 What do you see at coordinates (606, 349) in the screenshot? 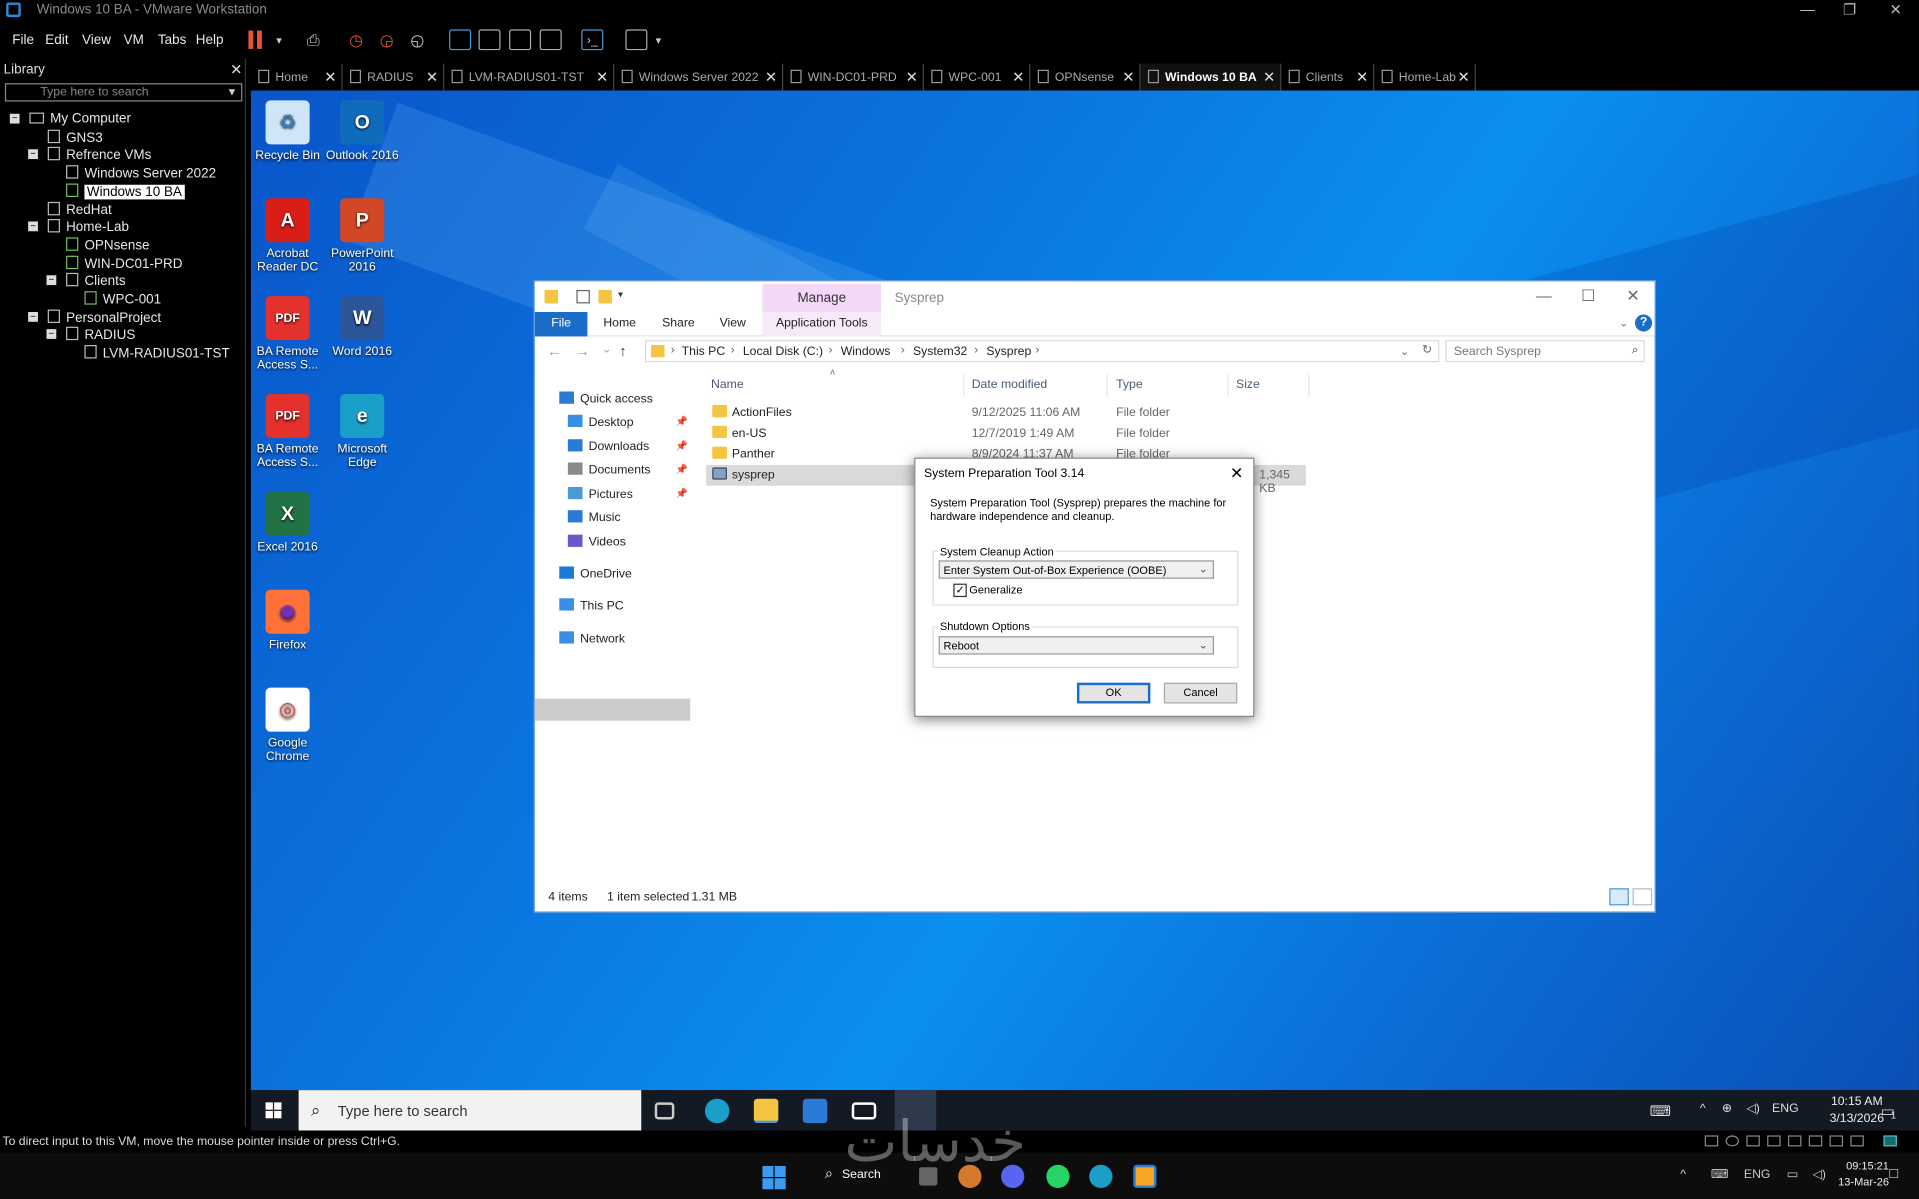
I see `recent-locations-icon: ⌄` at bounding box center [606, 349].